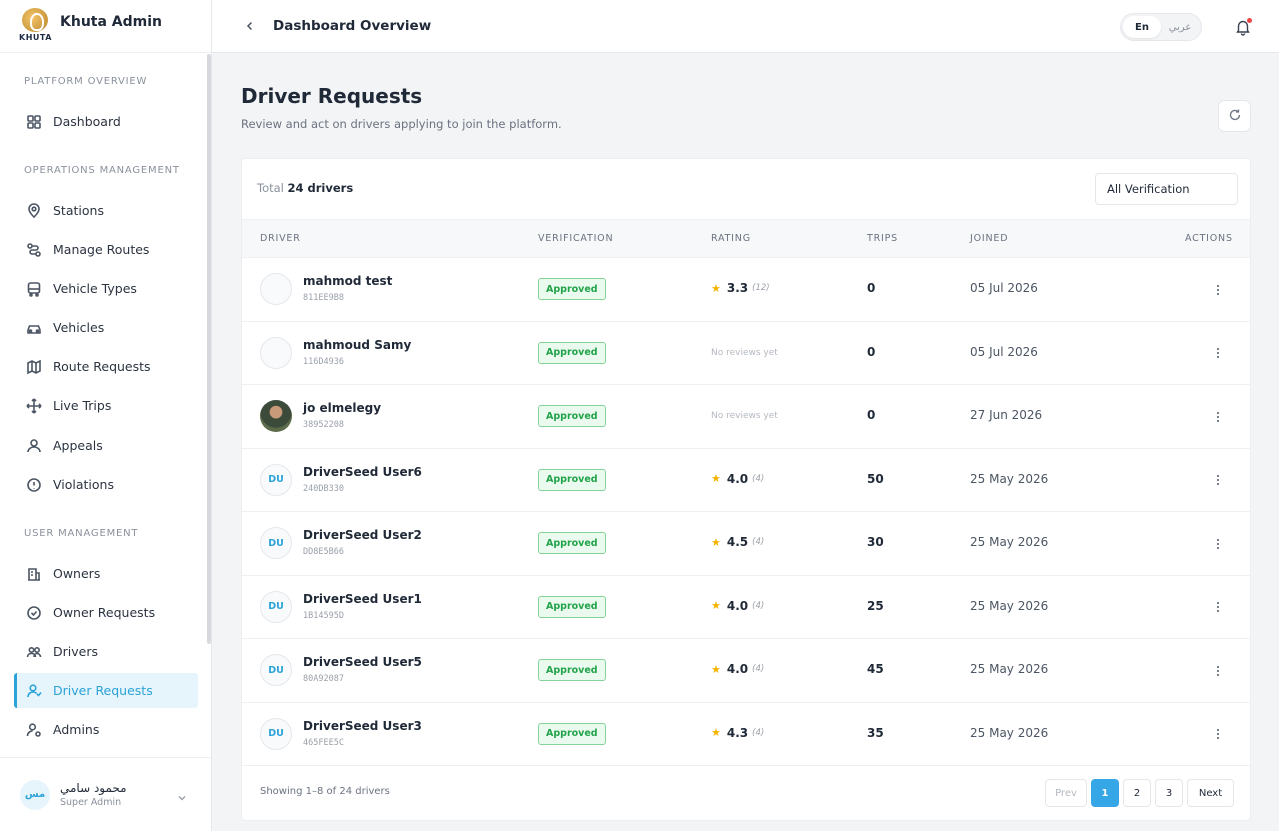 The width and height of the screenshot is (1279, 831). I want to click on sidebar-item-driver-requests: Driver Requests, so click(106, 690).